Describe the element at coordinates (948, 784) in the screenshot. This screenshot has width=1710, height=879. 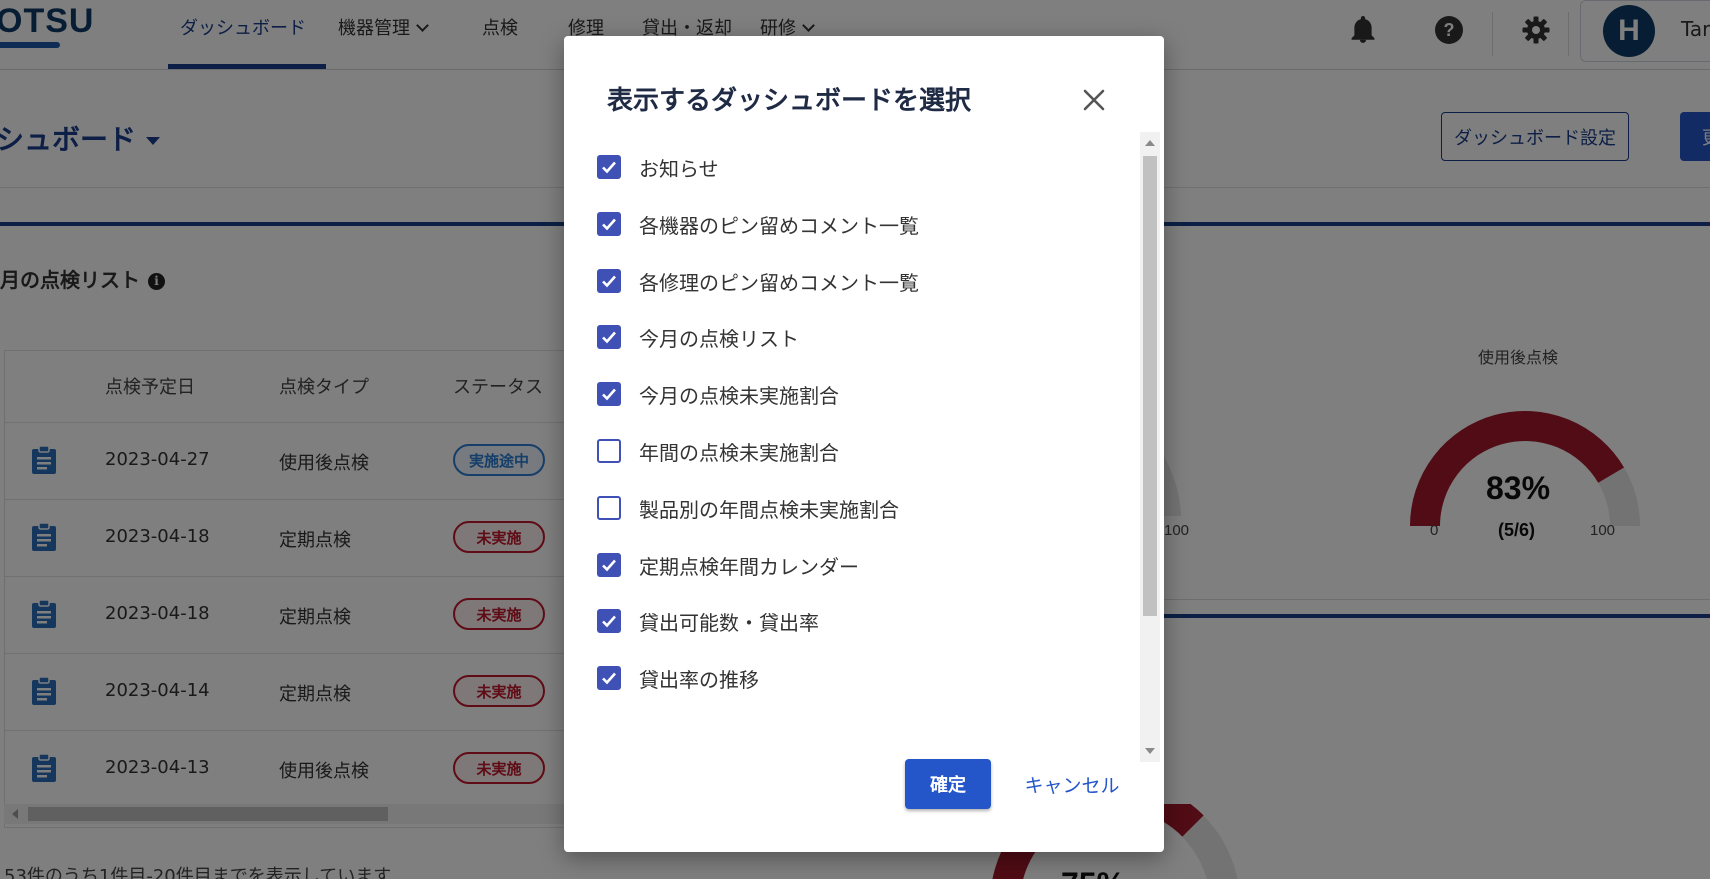
I see `confirm-button: 確定` at that location.